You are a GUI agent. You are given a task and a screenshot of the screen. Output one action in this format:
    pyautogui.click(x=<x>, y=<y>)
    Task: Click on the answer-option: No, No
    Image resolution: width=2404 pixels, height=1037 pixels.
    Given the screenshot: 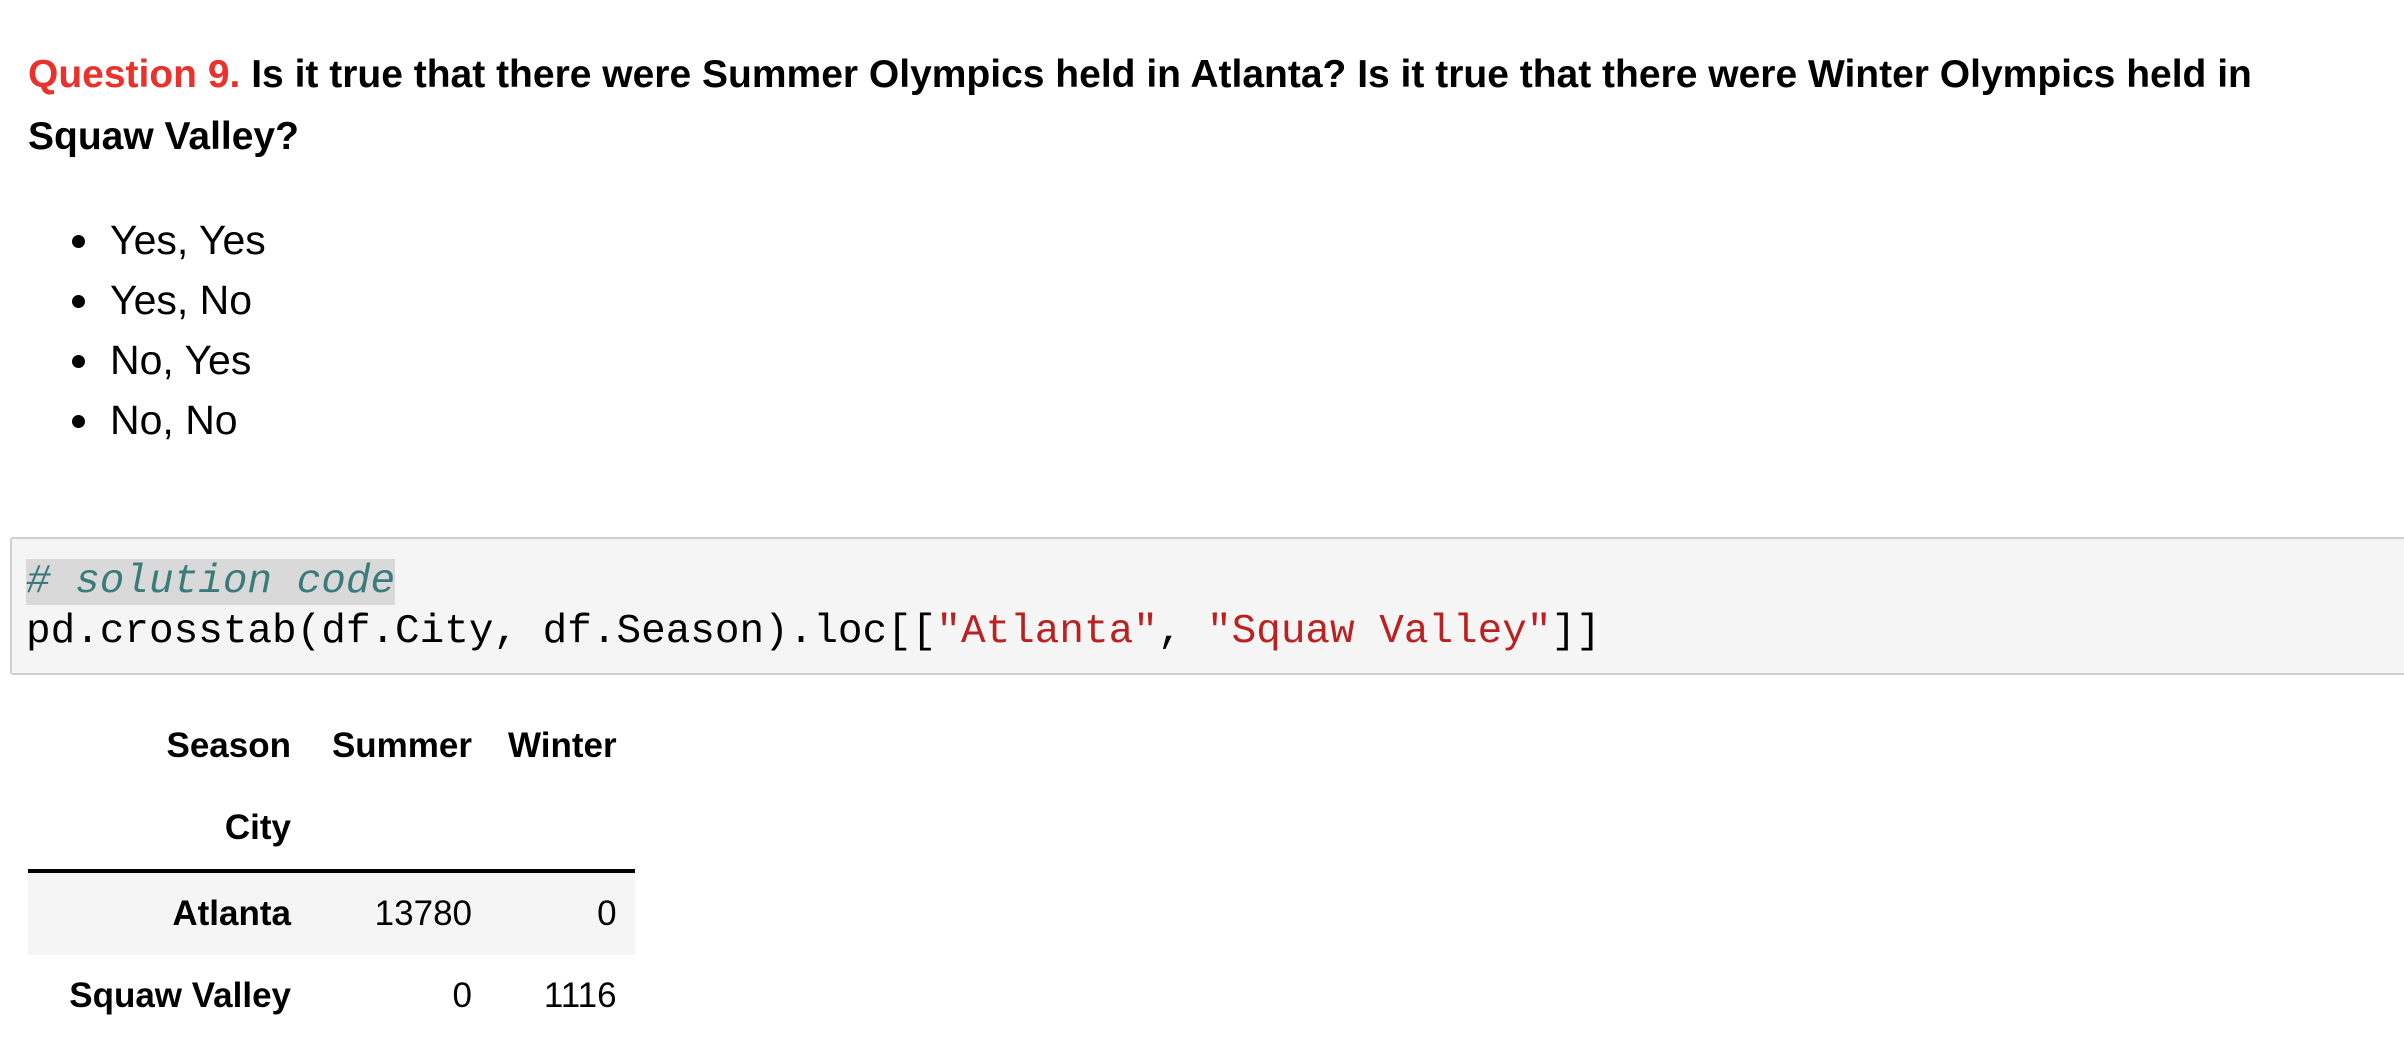 What is the action you would take?
    pyautogui.click(x=164, y=420)
    